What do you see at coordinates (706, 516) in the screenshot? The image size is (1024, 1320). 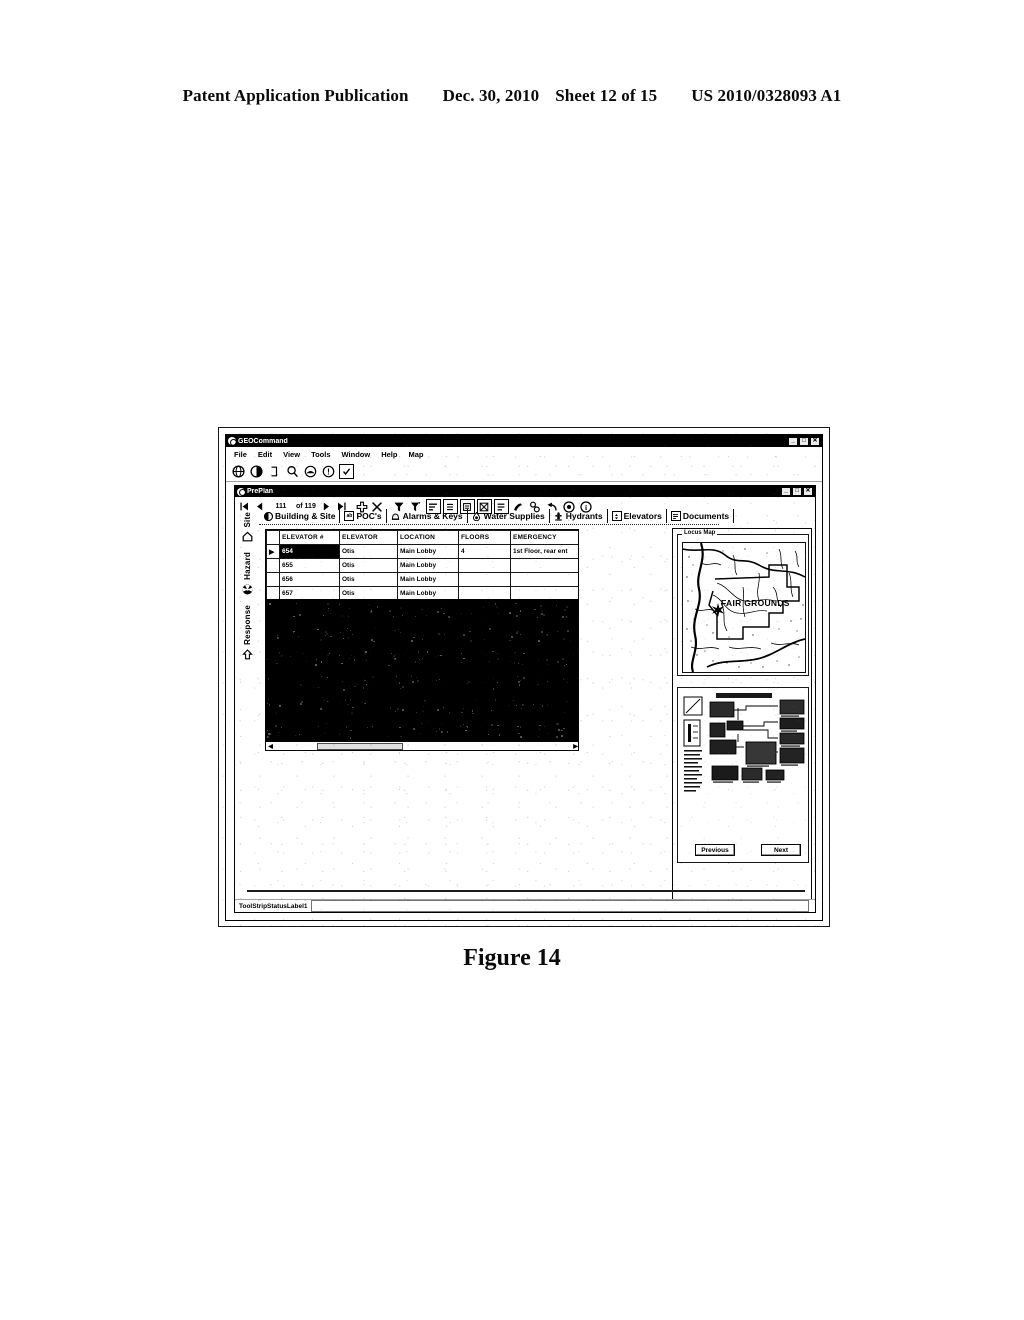 I see `tab-documents-label: Documents` at bounding box center [706, 516].